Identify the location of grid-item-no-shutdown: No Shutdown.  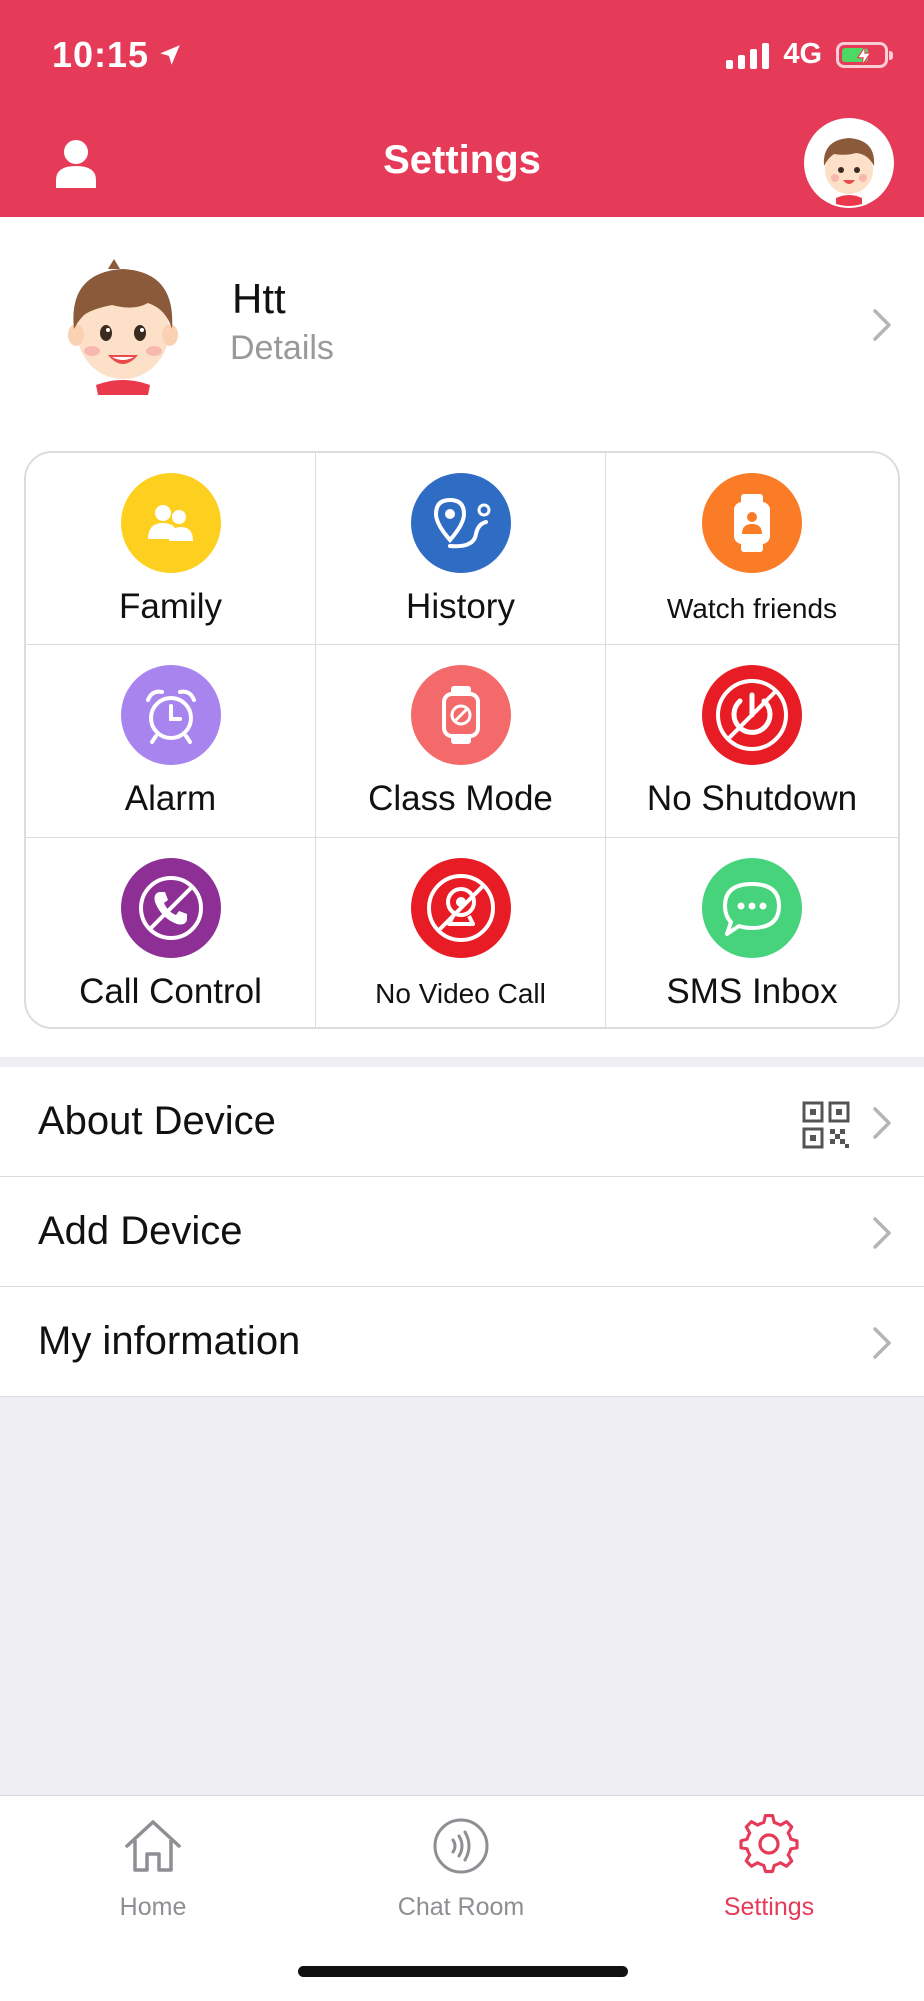
(752, 741).